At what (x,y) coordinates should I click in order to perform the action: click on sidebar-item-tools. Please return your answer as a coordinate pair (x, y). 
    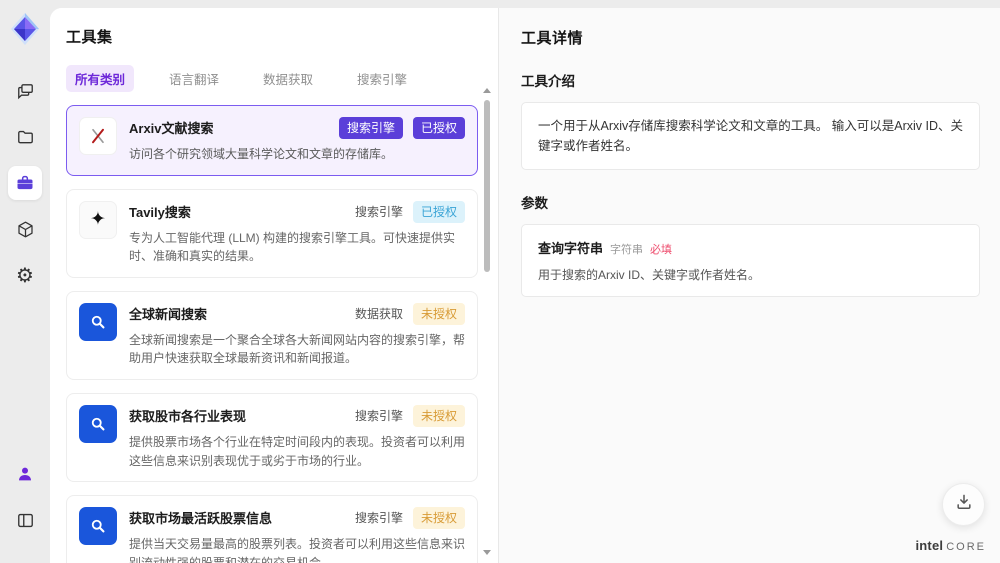
    Looking at the image, I should click on (25, 183).